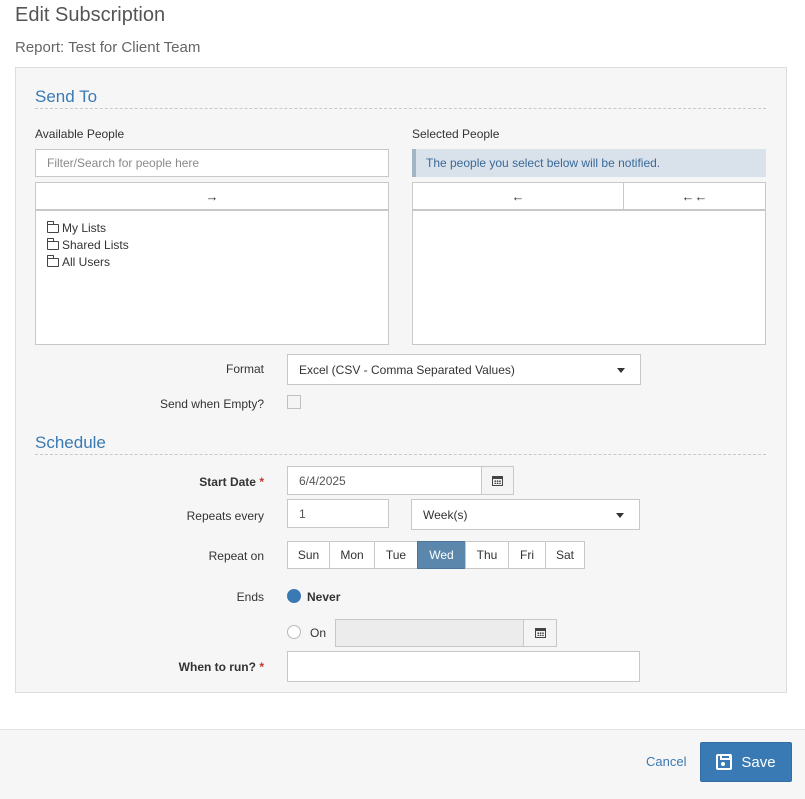 The width and height of the screenshot is (805, 799). Describe the element at coordinates (589, 277) in the screenshot. I see `selected-people-list` at that location.